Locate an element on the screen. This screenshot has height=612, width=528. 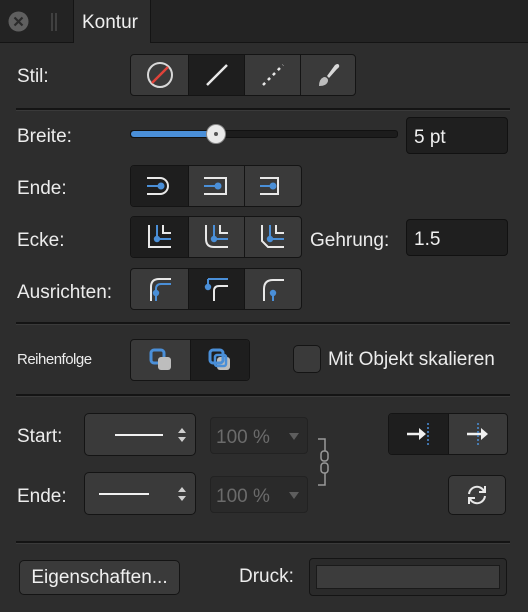
width-slider-knob is located at coordinates (216, 134).